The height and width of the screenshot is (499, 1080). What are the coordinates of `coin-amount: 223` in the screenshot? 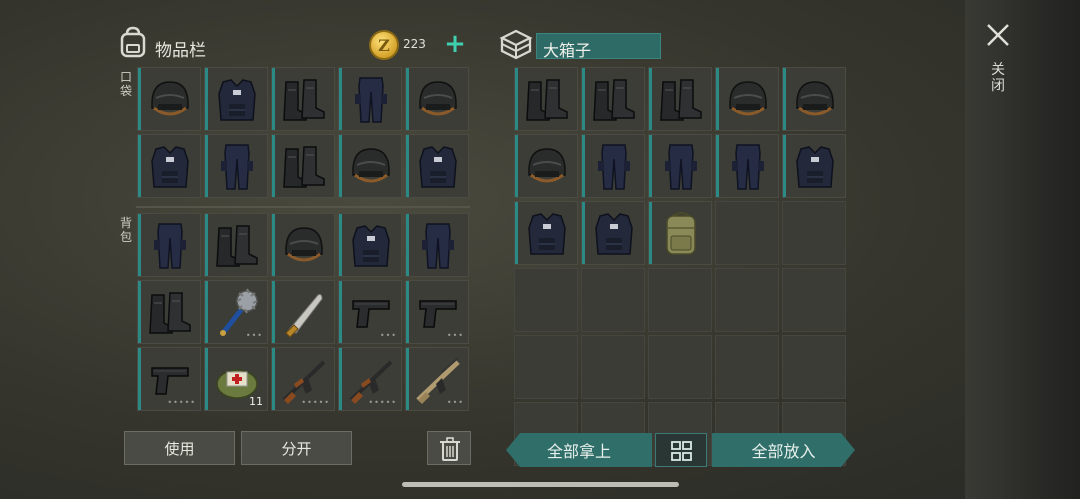 It's located at (414, 44).